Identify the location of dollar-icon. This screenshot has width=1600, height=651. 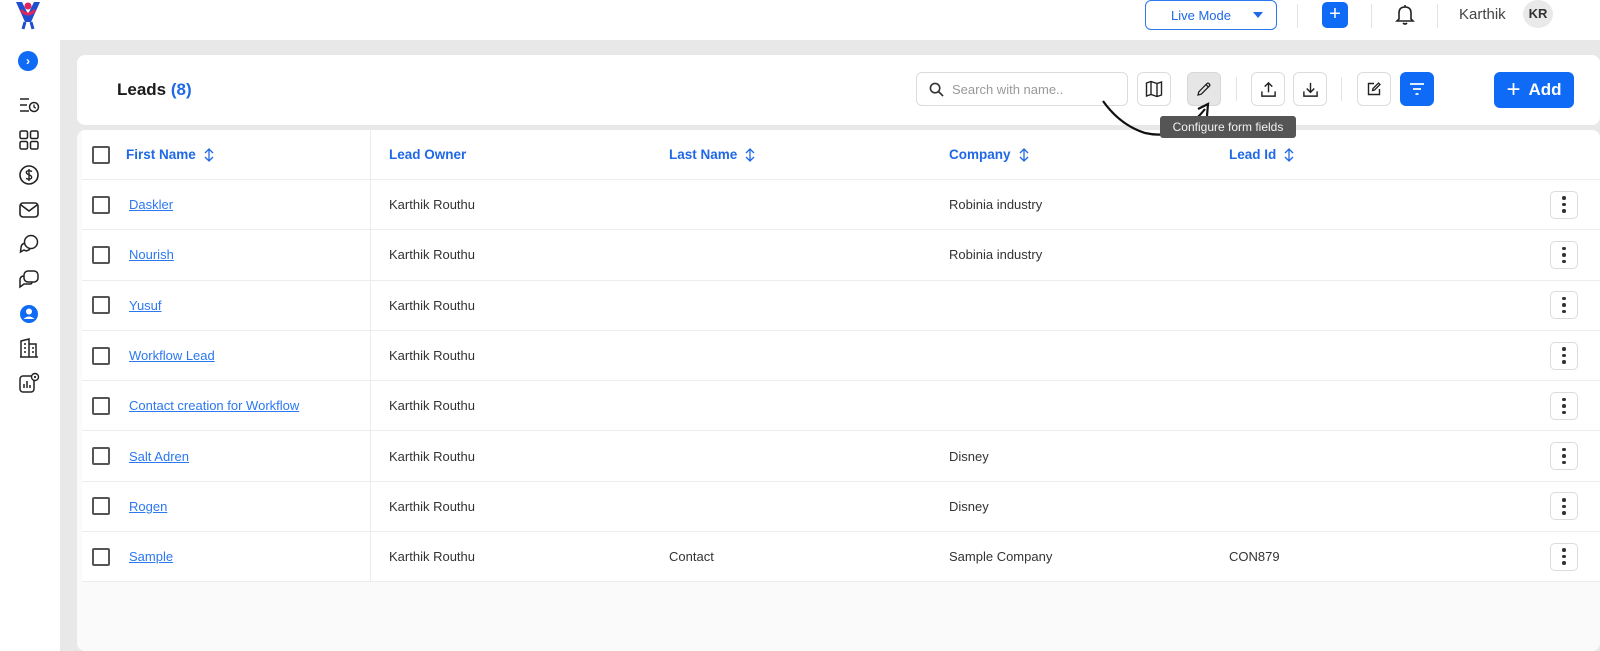
(29, 175).